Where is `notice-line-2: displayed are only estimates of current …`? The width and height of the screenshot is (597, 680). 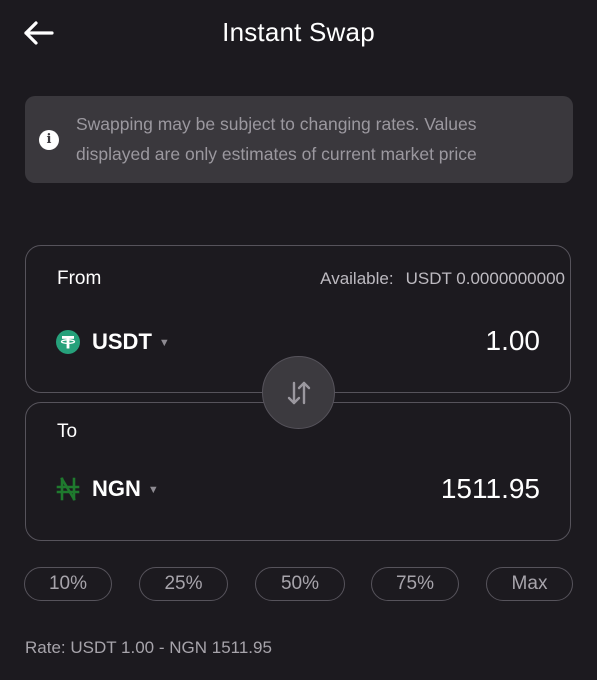 notice-line-2: displayed are only estimates of current … is located at coordinates (276, 154).